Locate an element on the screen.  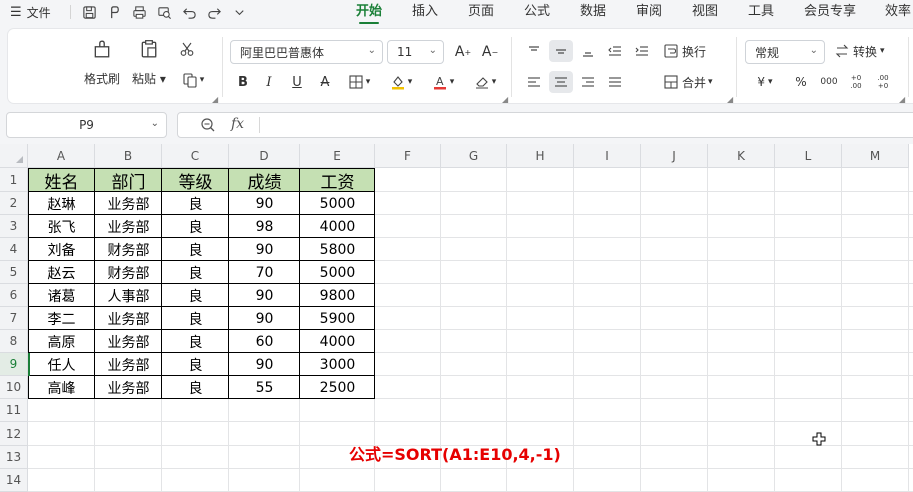
table-cell: 5900 is located at coordinates (337, 318).